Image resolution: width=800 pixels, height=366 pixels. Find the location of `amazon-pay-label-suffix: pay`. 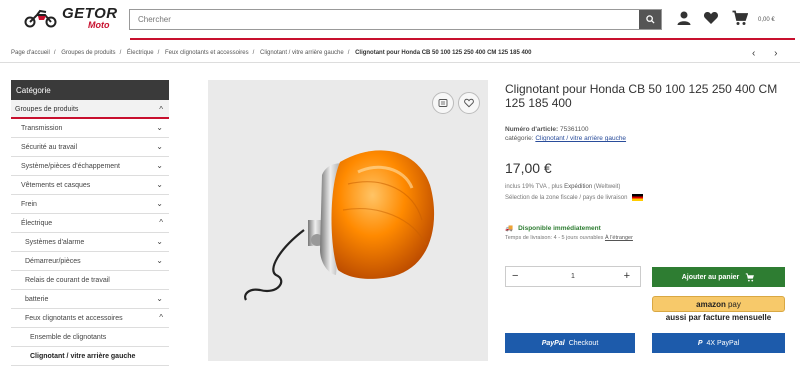

amazon-pay-label-suffix: pay is located at coordinates (734, 304).